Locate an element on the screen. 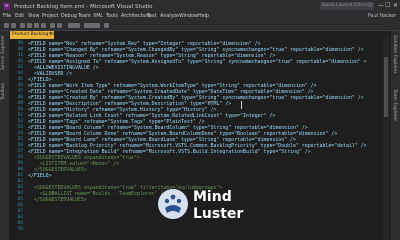  menu-analyze: Analyze is located at coordinates (169, 17).